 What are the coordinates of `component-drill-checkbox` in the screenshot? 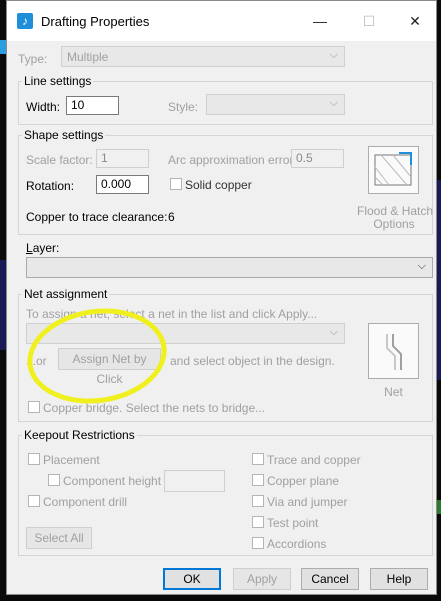 It's located at (34, 501).